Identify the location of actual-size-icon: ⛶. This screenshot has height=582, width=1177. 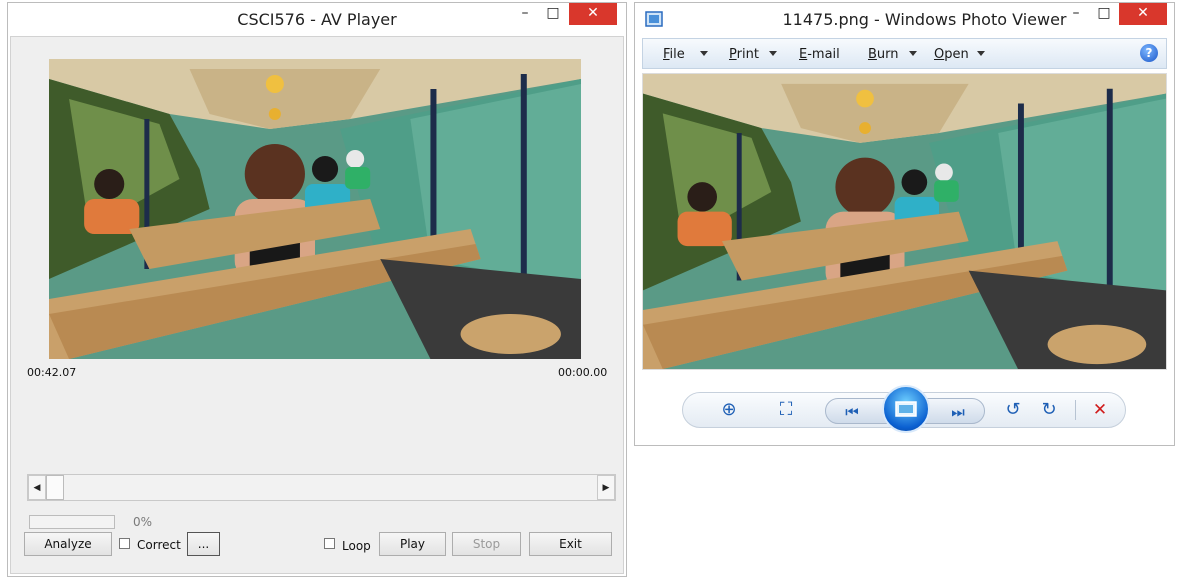
(786, 410).